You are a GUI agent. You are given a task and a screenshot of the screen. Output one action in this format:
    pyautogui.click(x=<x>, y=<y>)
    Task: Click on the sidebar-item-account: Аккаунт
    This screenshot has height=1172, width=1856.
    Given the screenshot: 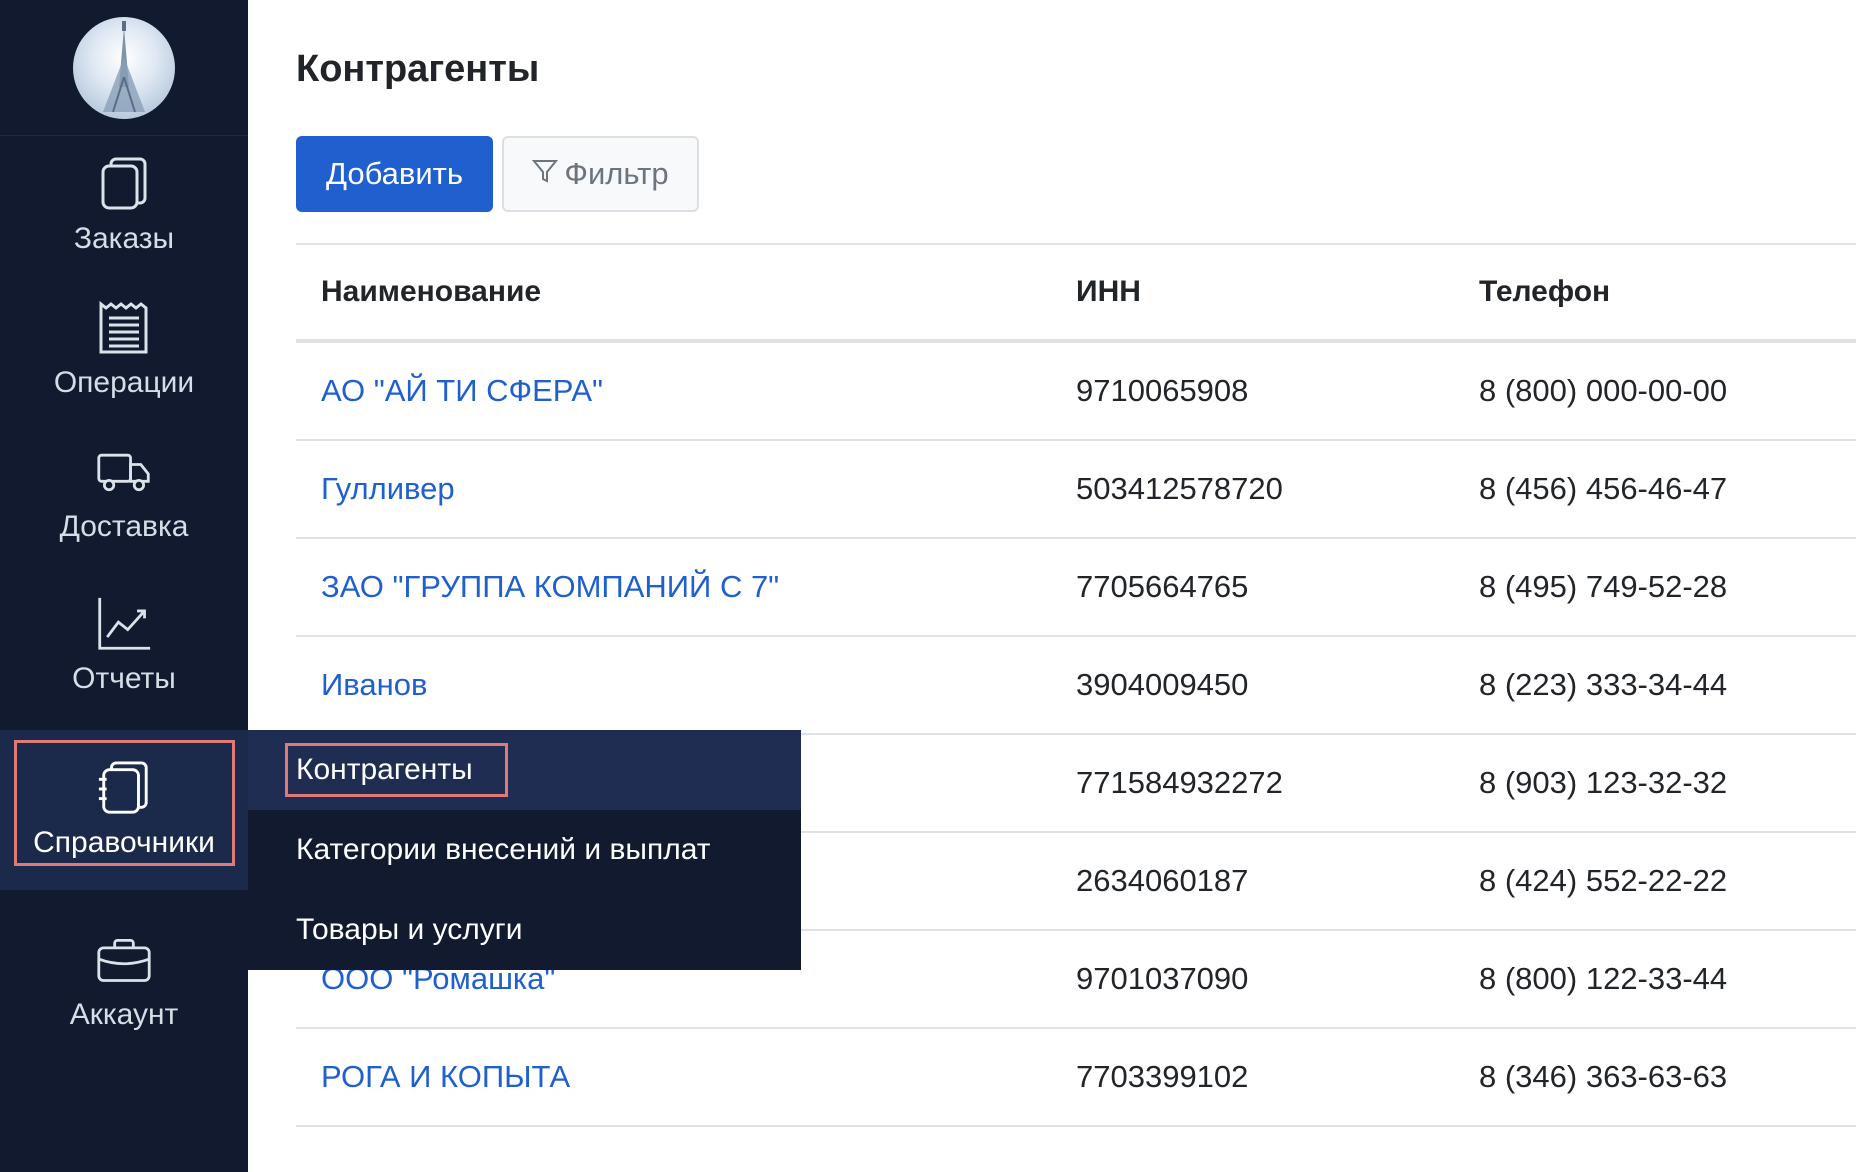 What is the action you would take?
    pyautogui.click(x=124, y=982)
    